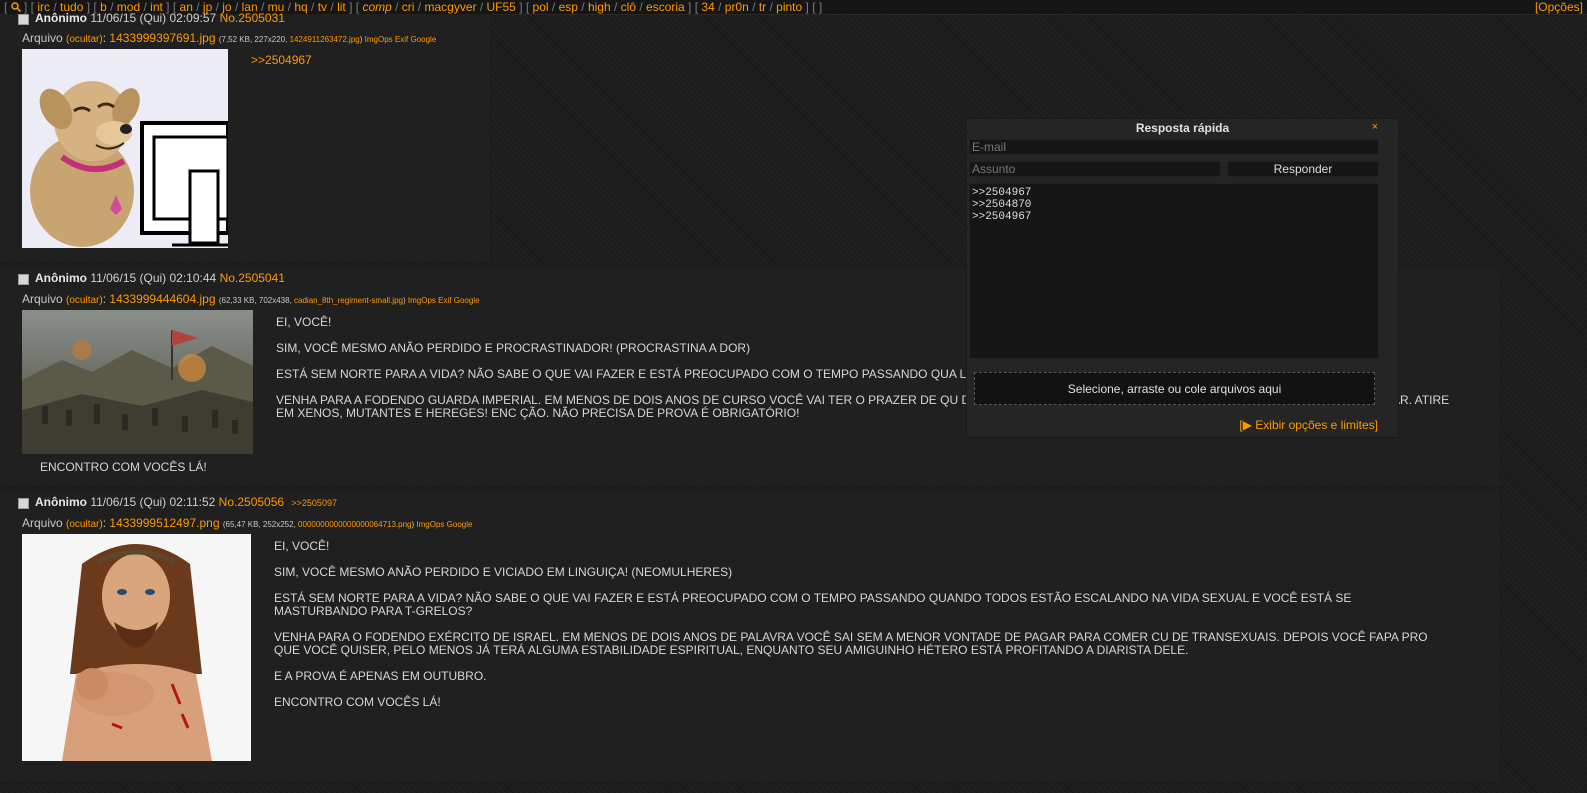  I want to click on board-link-pr0n: pr0n, so click(737, 7).